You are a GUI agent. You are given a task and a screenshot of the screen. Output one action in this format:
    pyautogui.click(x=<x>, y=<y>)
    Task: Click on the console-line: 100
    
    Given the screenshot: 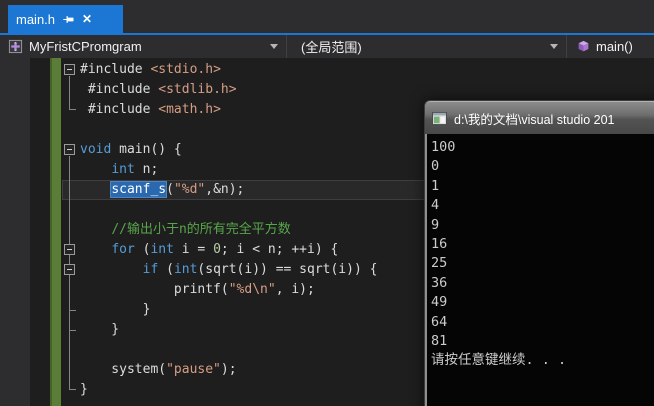 What is the action you would take?
    pyautogui.click(x=443, y=147)
    